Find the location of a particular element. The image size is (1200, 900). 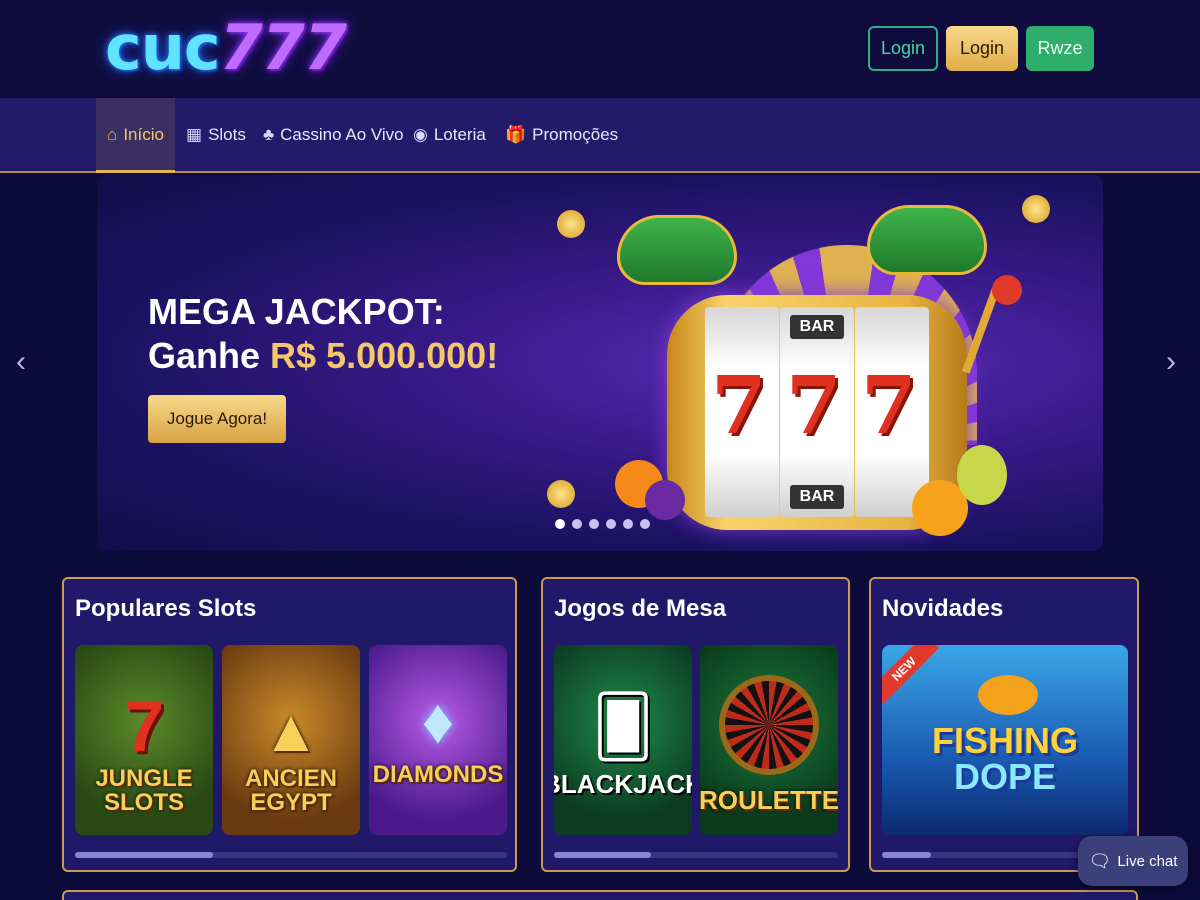

nav-item-loteria: ◉ Loteria is located at coordinates (449, 134).